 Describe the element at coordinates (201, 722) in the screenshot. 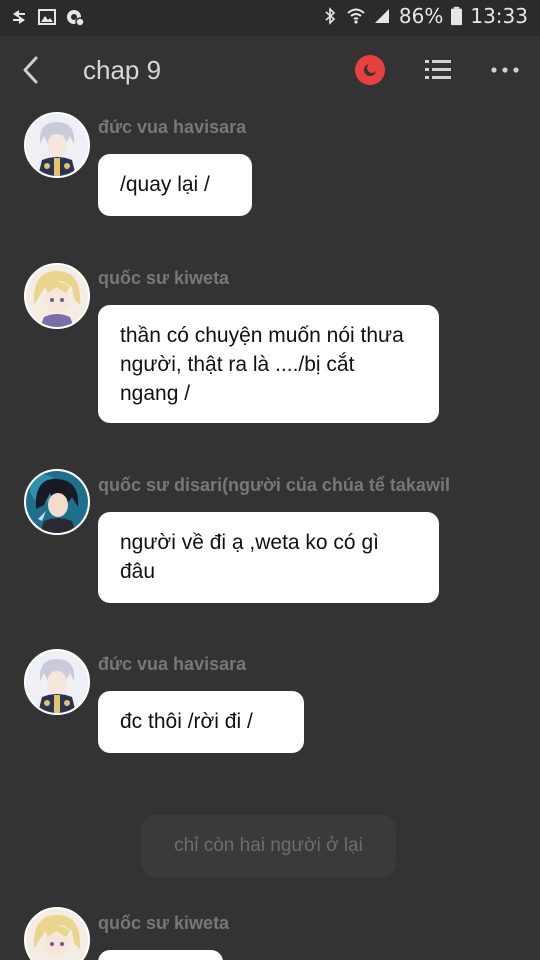

I see `message-bubble: đc thôi /rời đi /` at that location.